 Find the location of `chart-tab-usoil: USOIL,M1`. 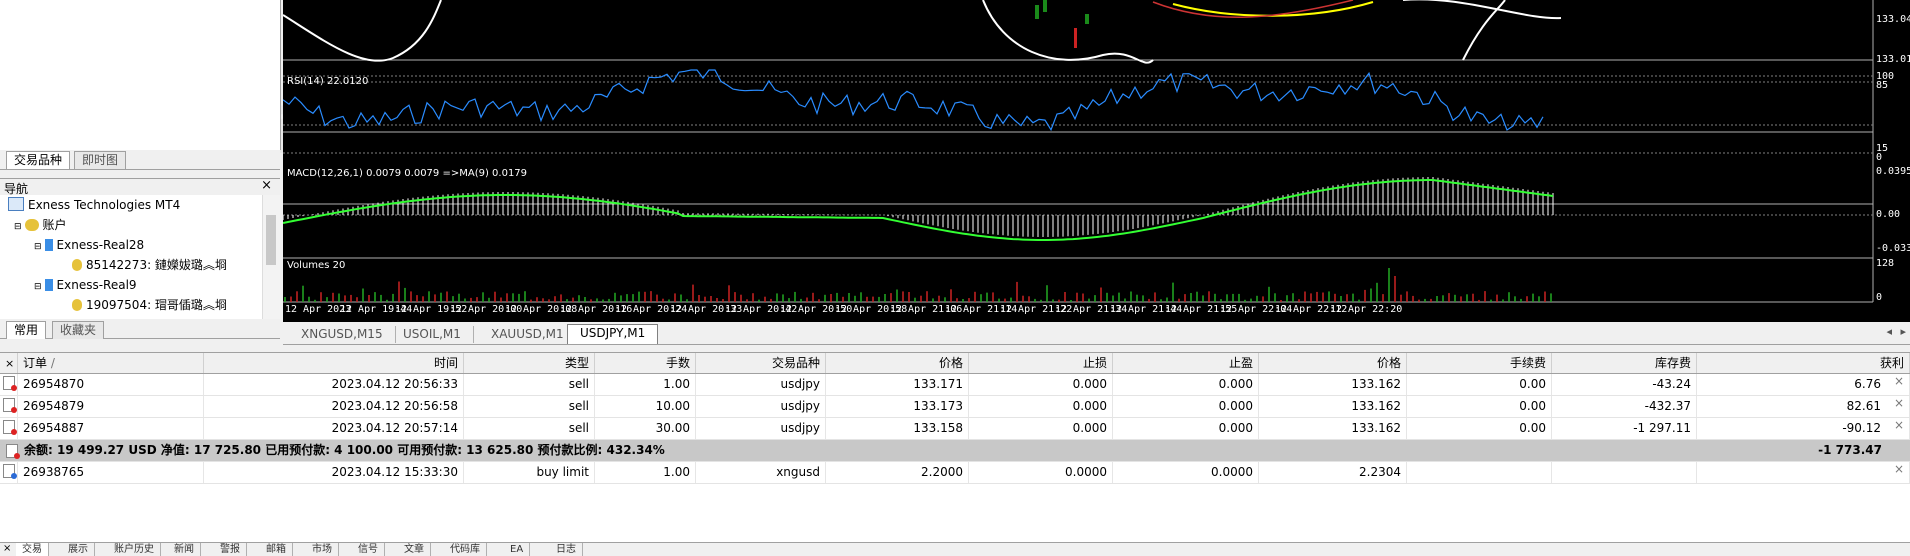

chart-tab-usoil: USOIL,M1 is located at coordinates (432, 334).